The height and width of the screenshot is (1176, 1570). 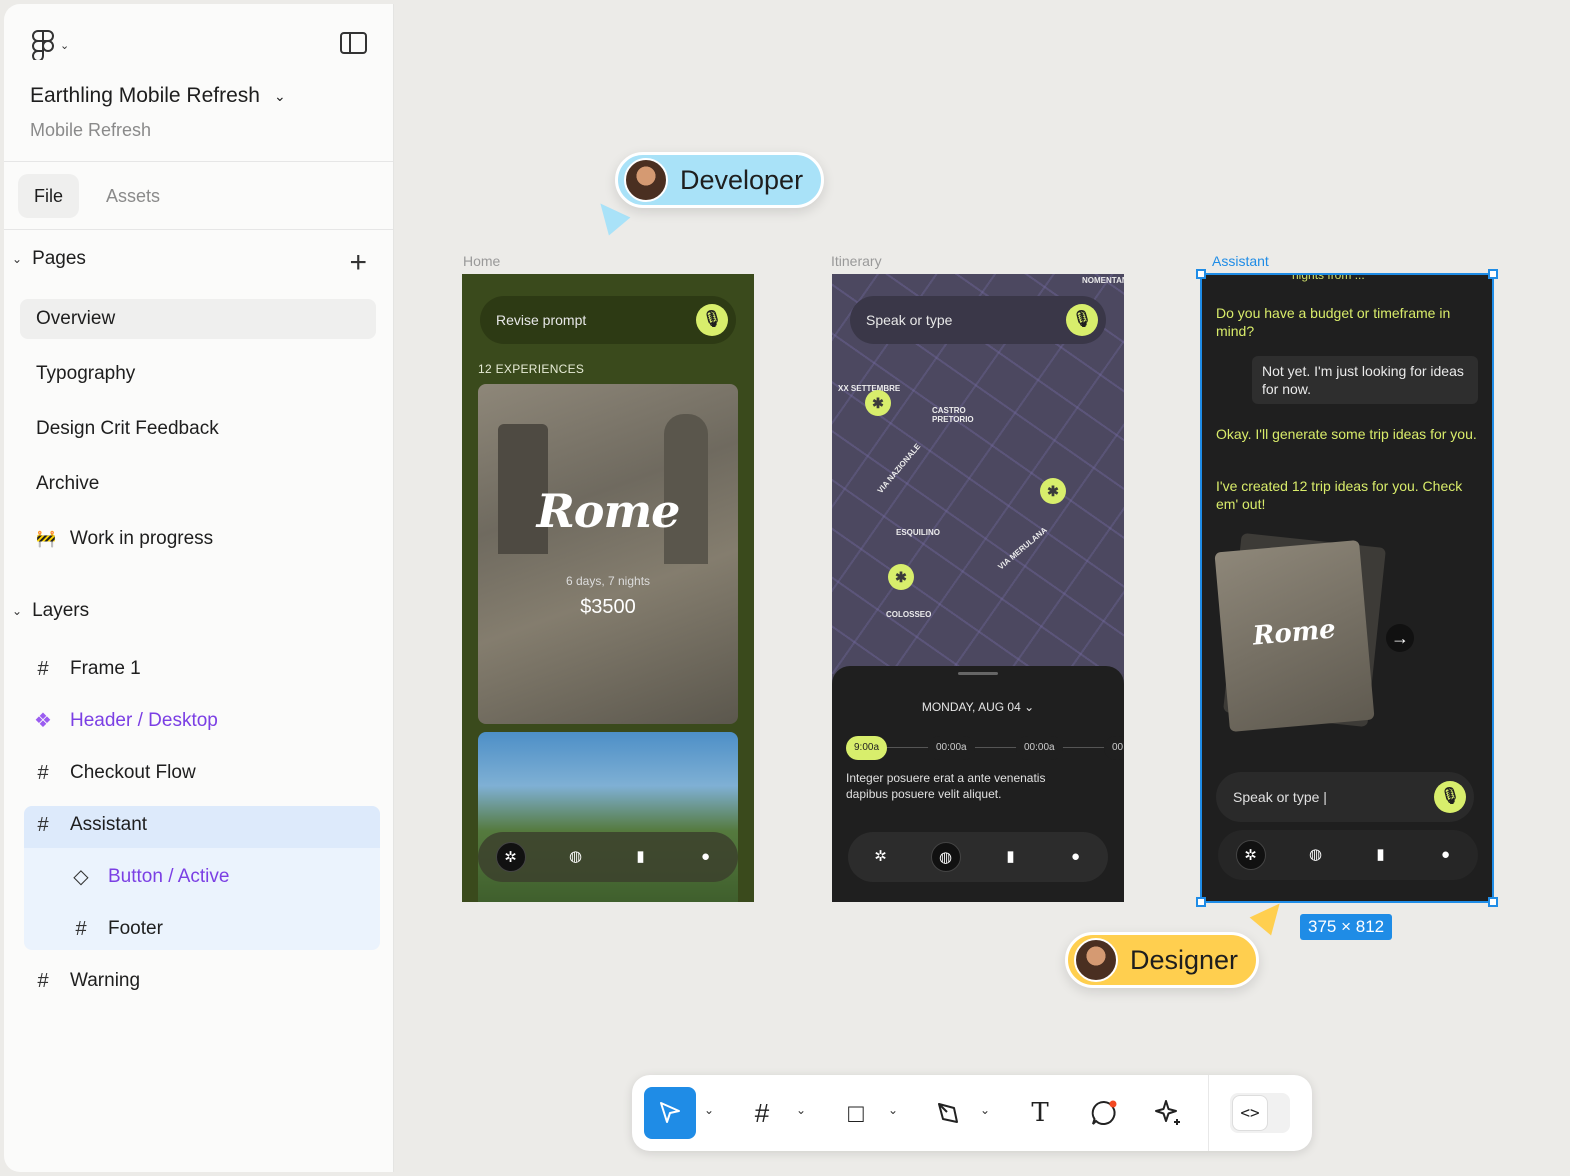 What do you see at coordinates (1400, 638) in the screenshot?
I see `arrow-right-icon: →` at bounding box center [1400, 638].